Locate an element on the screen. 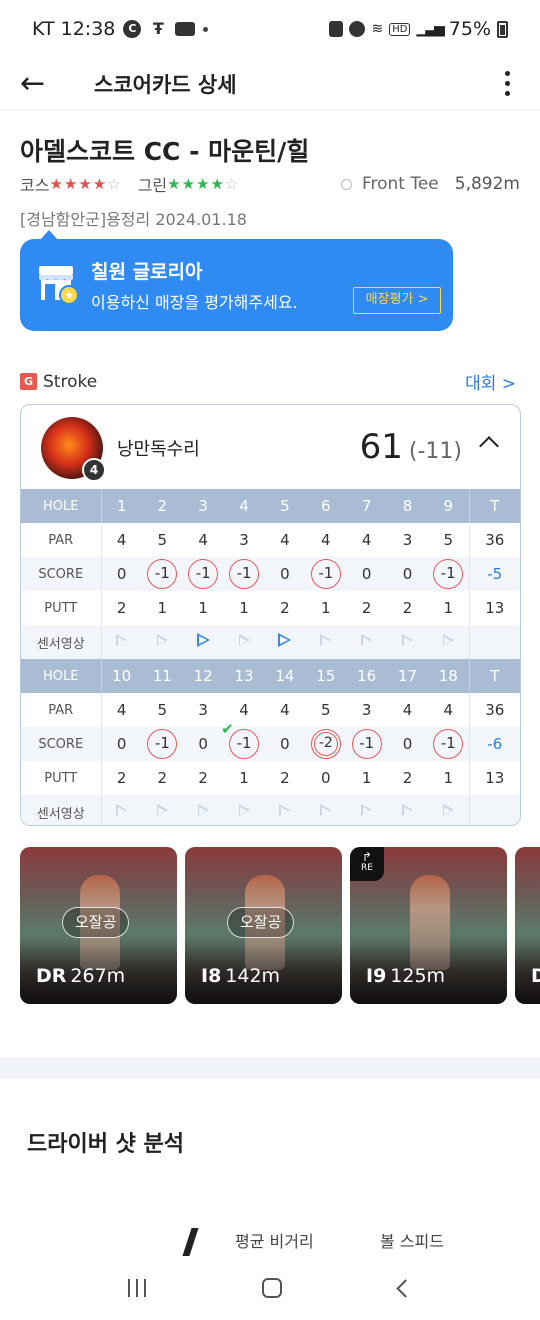  shot-distance: 125m is located at coordinates (418, 976).